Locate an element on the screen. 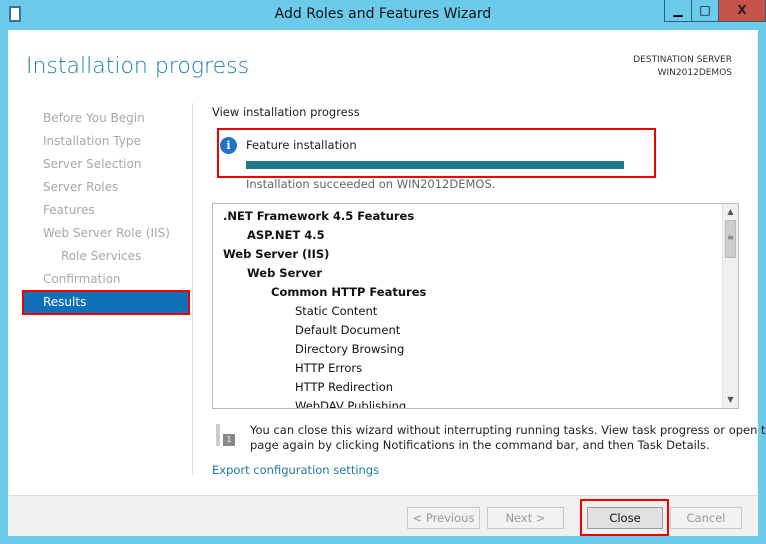 The height and width of the screenshot is (544, 766). title-bar: Add Roles and Features Wizard ▁ □ X is located at coordinates (383, 15).